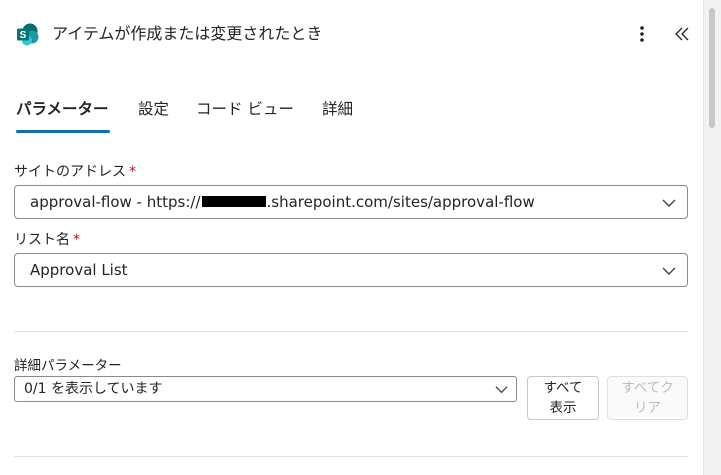 The height and width of the screenshot is (475, 721). What do you see at coordinates (75, 172) in the screenshot?
I see `site-address-label: サイトのアドレス *` at bounding box center [75, 172].